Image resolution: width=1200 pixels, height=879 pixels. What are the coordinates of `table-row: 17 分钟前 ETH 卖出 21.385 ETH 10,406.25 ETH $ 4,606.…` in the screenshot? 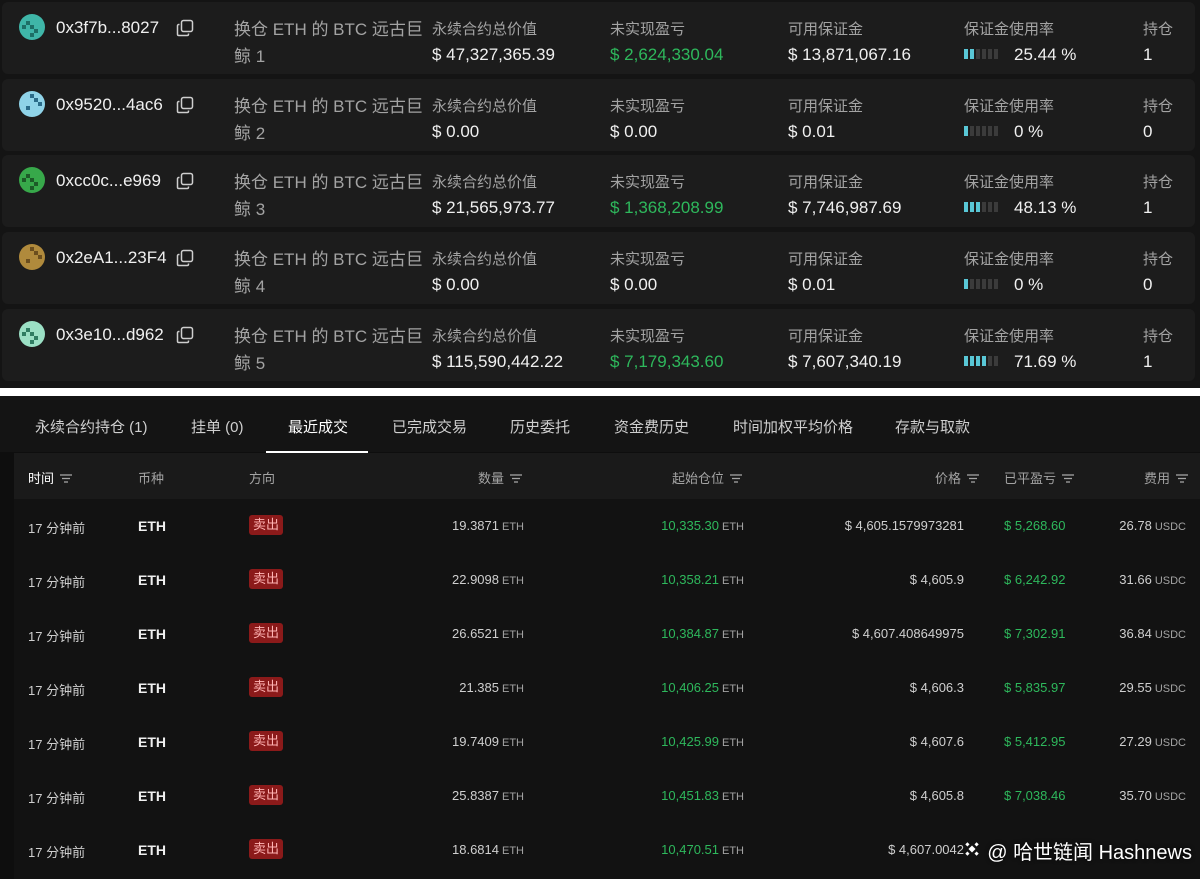 It's located at (607, 688).